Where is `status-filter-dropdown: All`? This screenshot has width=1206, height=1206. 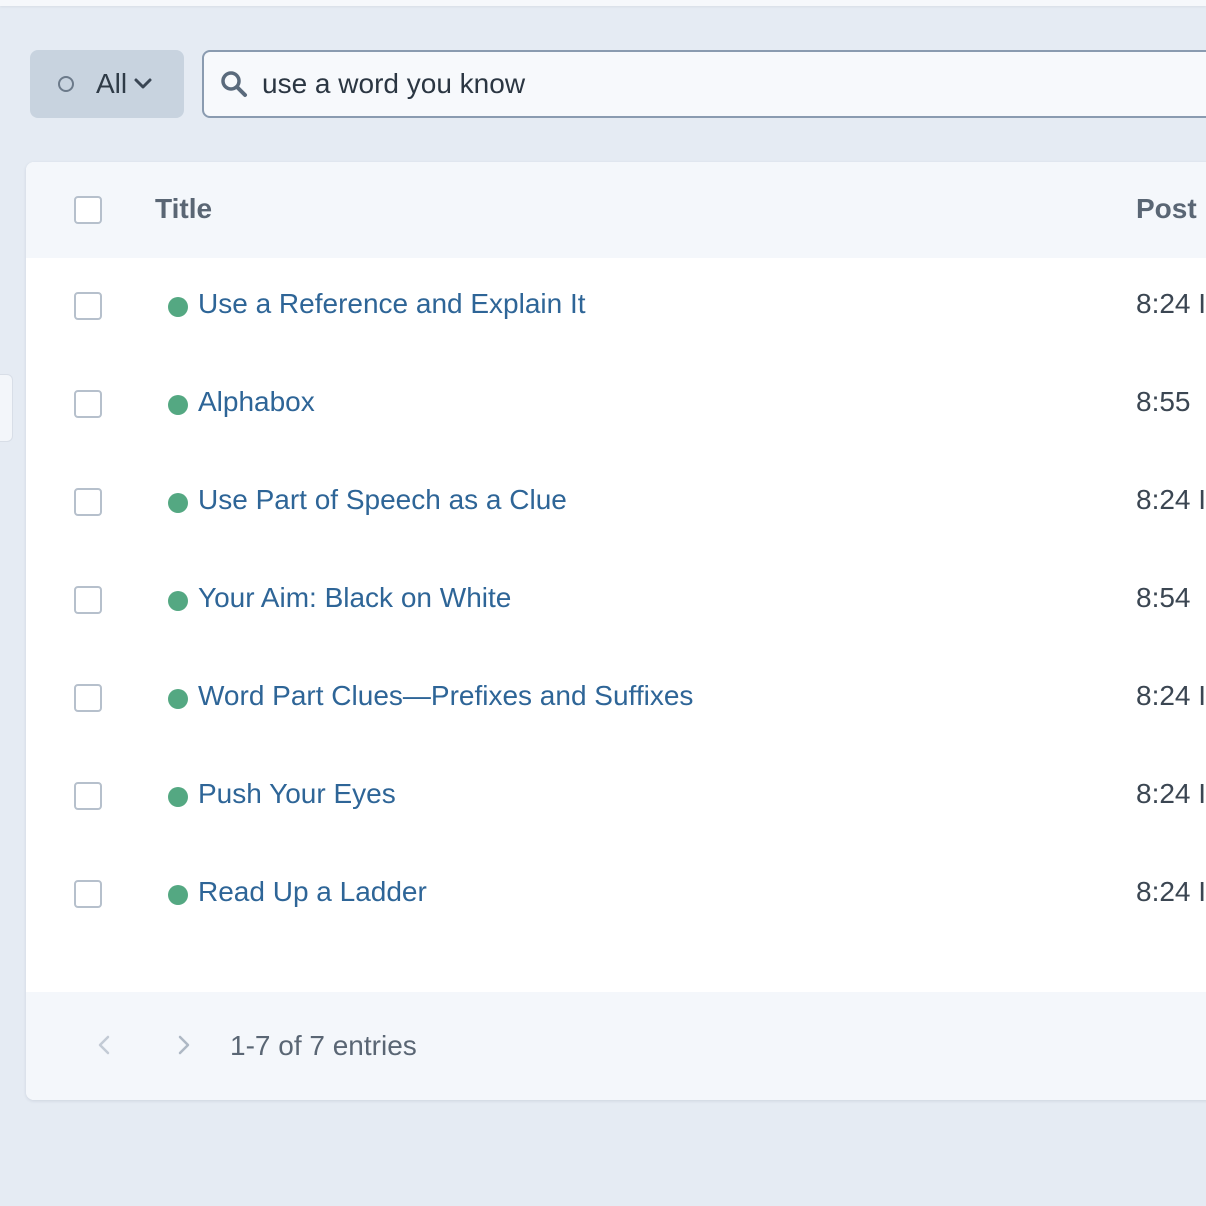 status-filter-dropdown: All is located at coordinates (107, 84).